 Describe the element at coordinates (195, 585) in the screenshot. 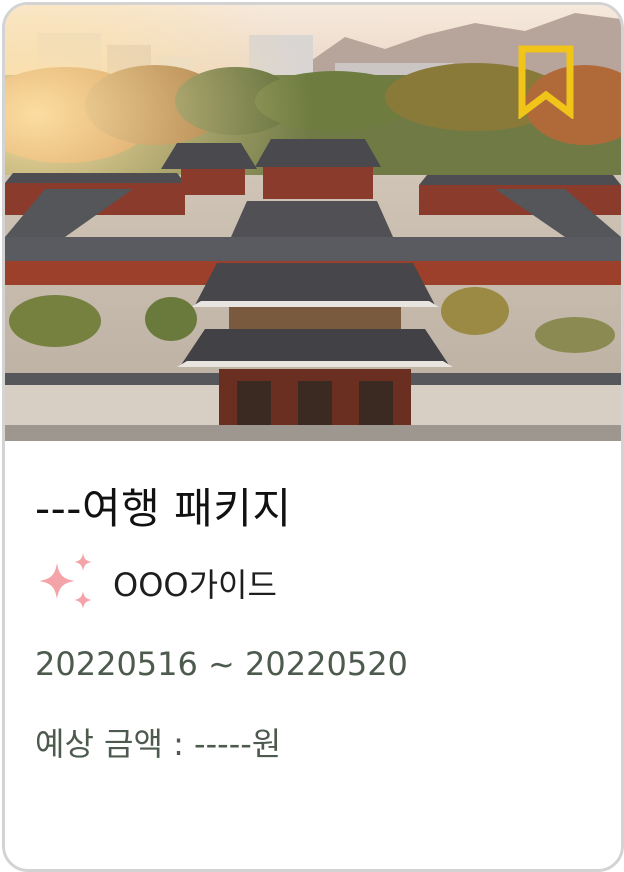

I see `guide-name: OOO가이드` at that location.